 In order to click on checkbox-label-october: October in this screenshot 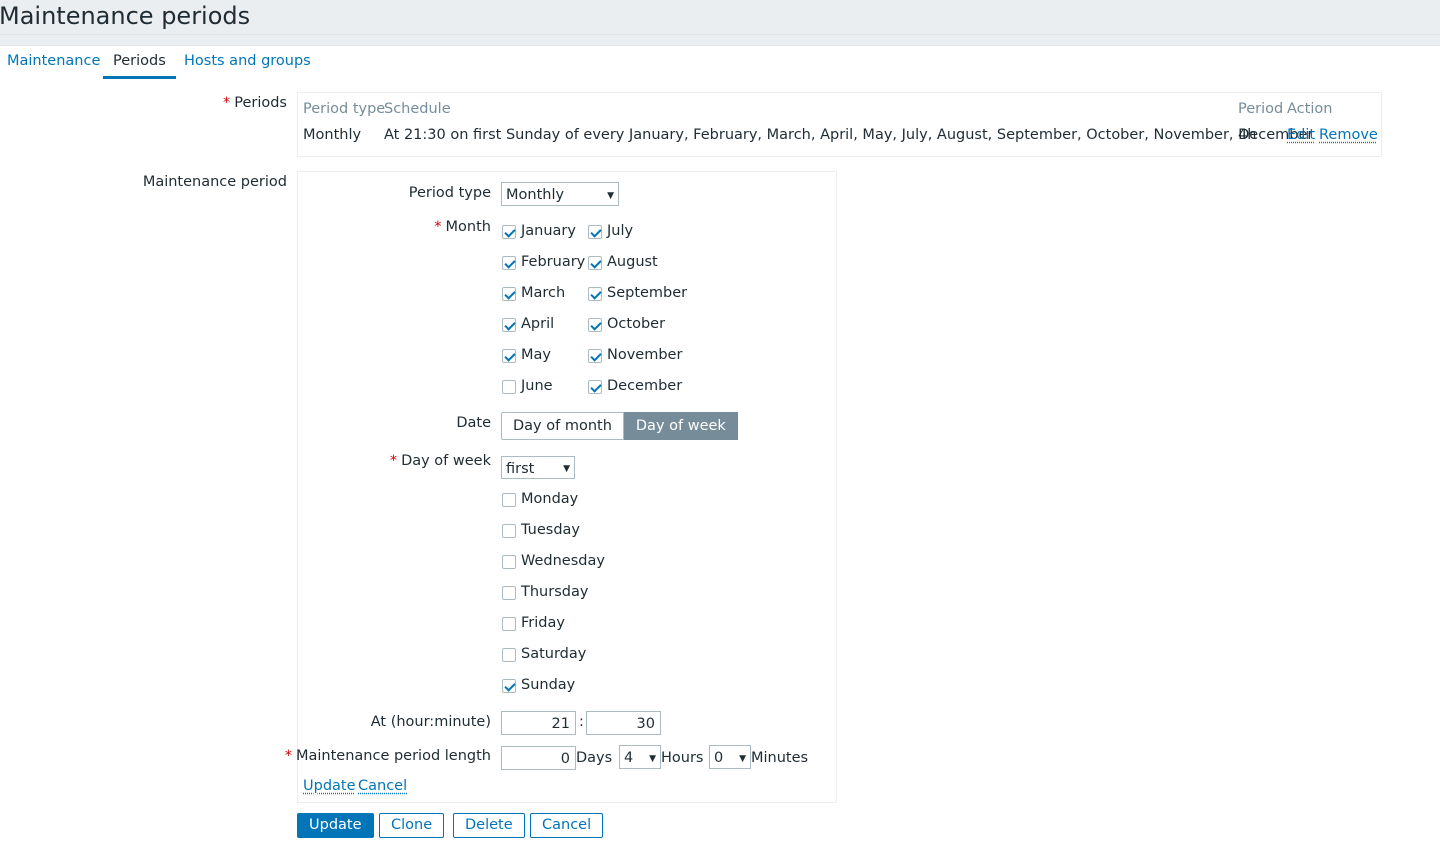, I will do `click(636, 324)`.